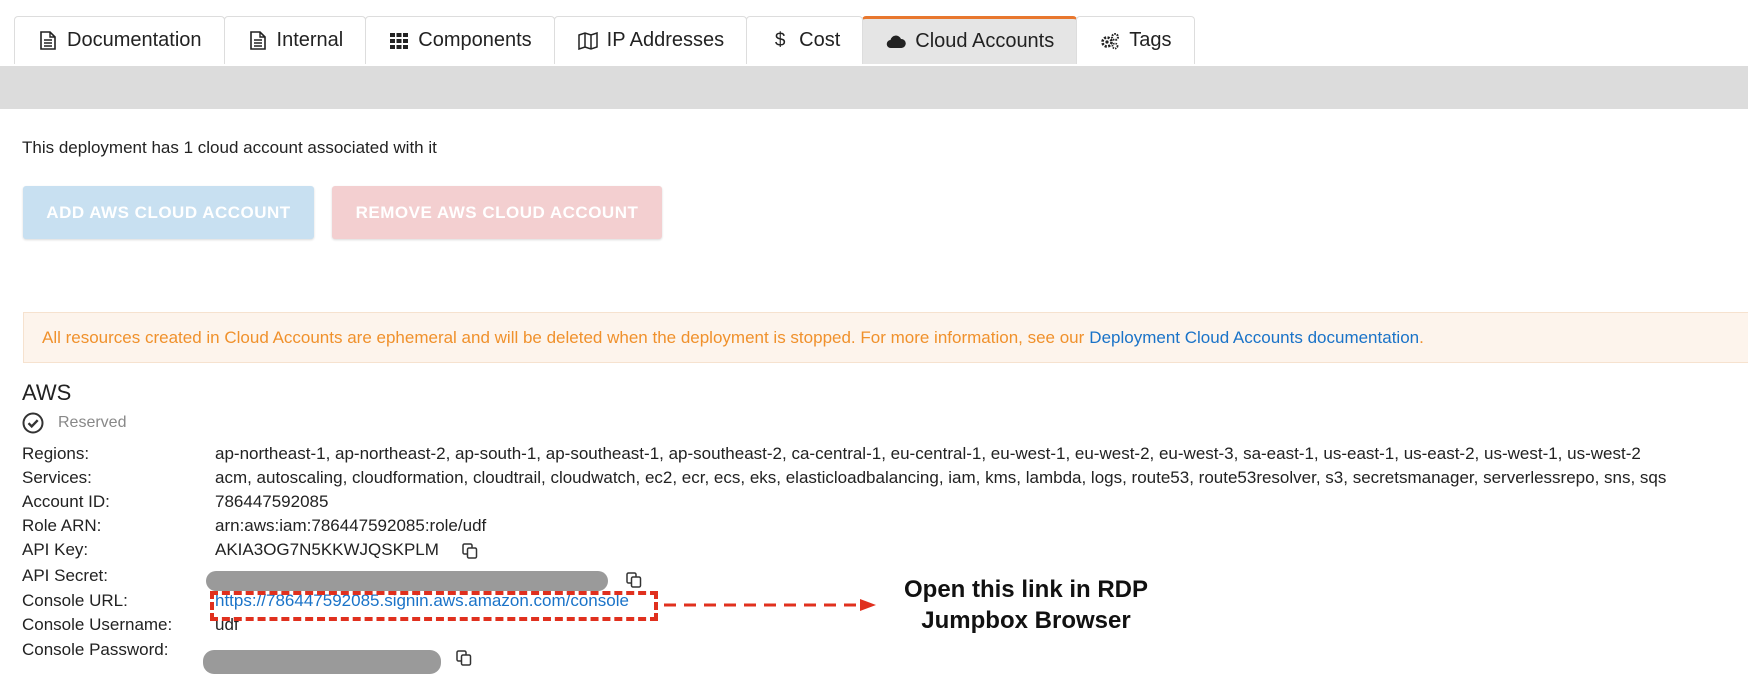 The width and height of the screenshot is (1748, 695). What do you see at coordinates (92, 422) in the screenshot?
I see `status-text: Reserved` at bounding box center [92, 422].